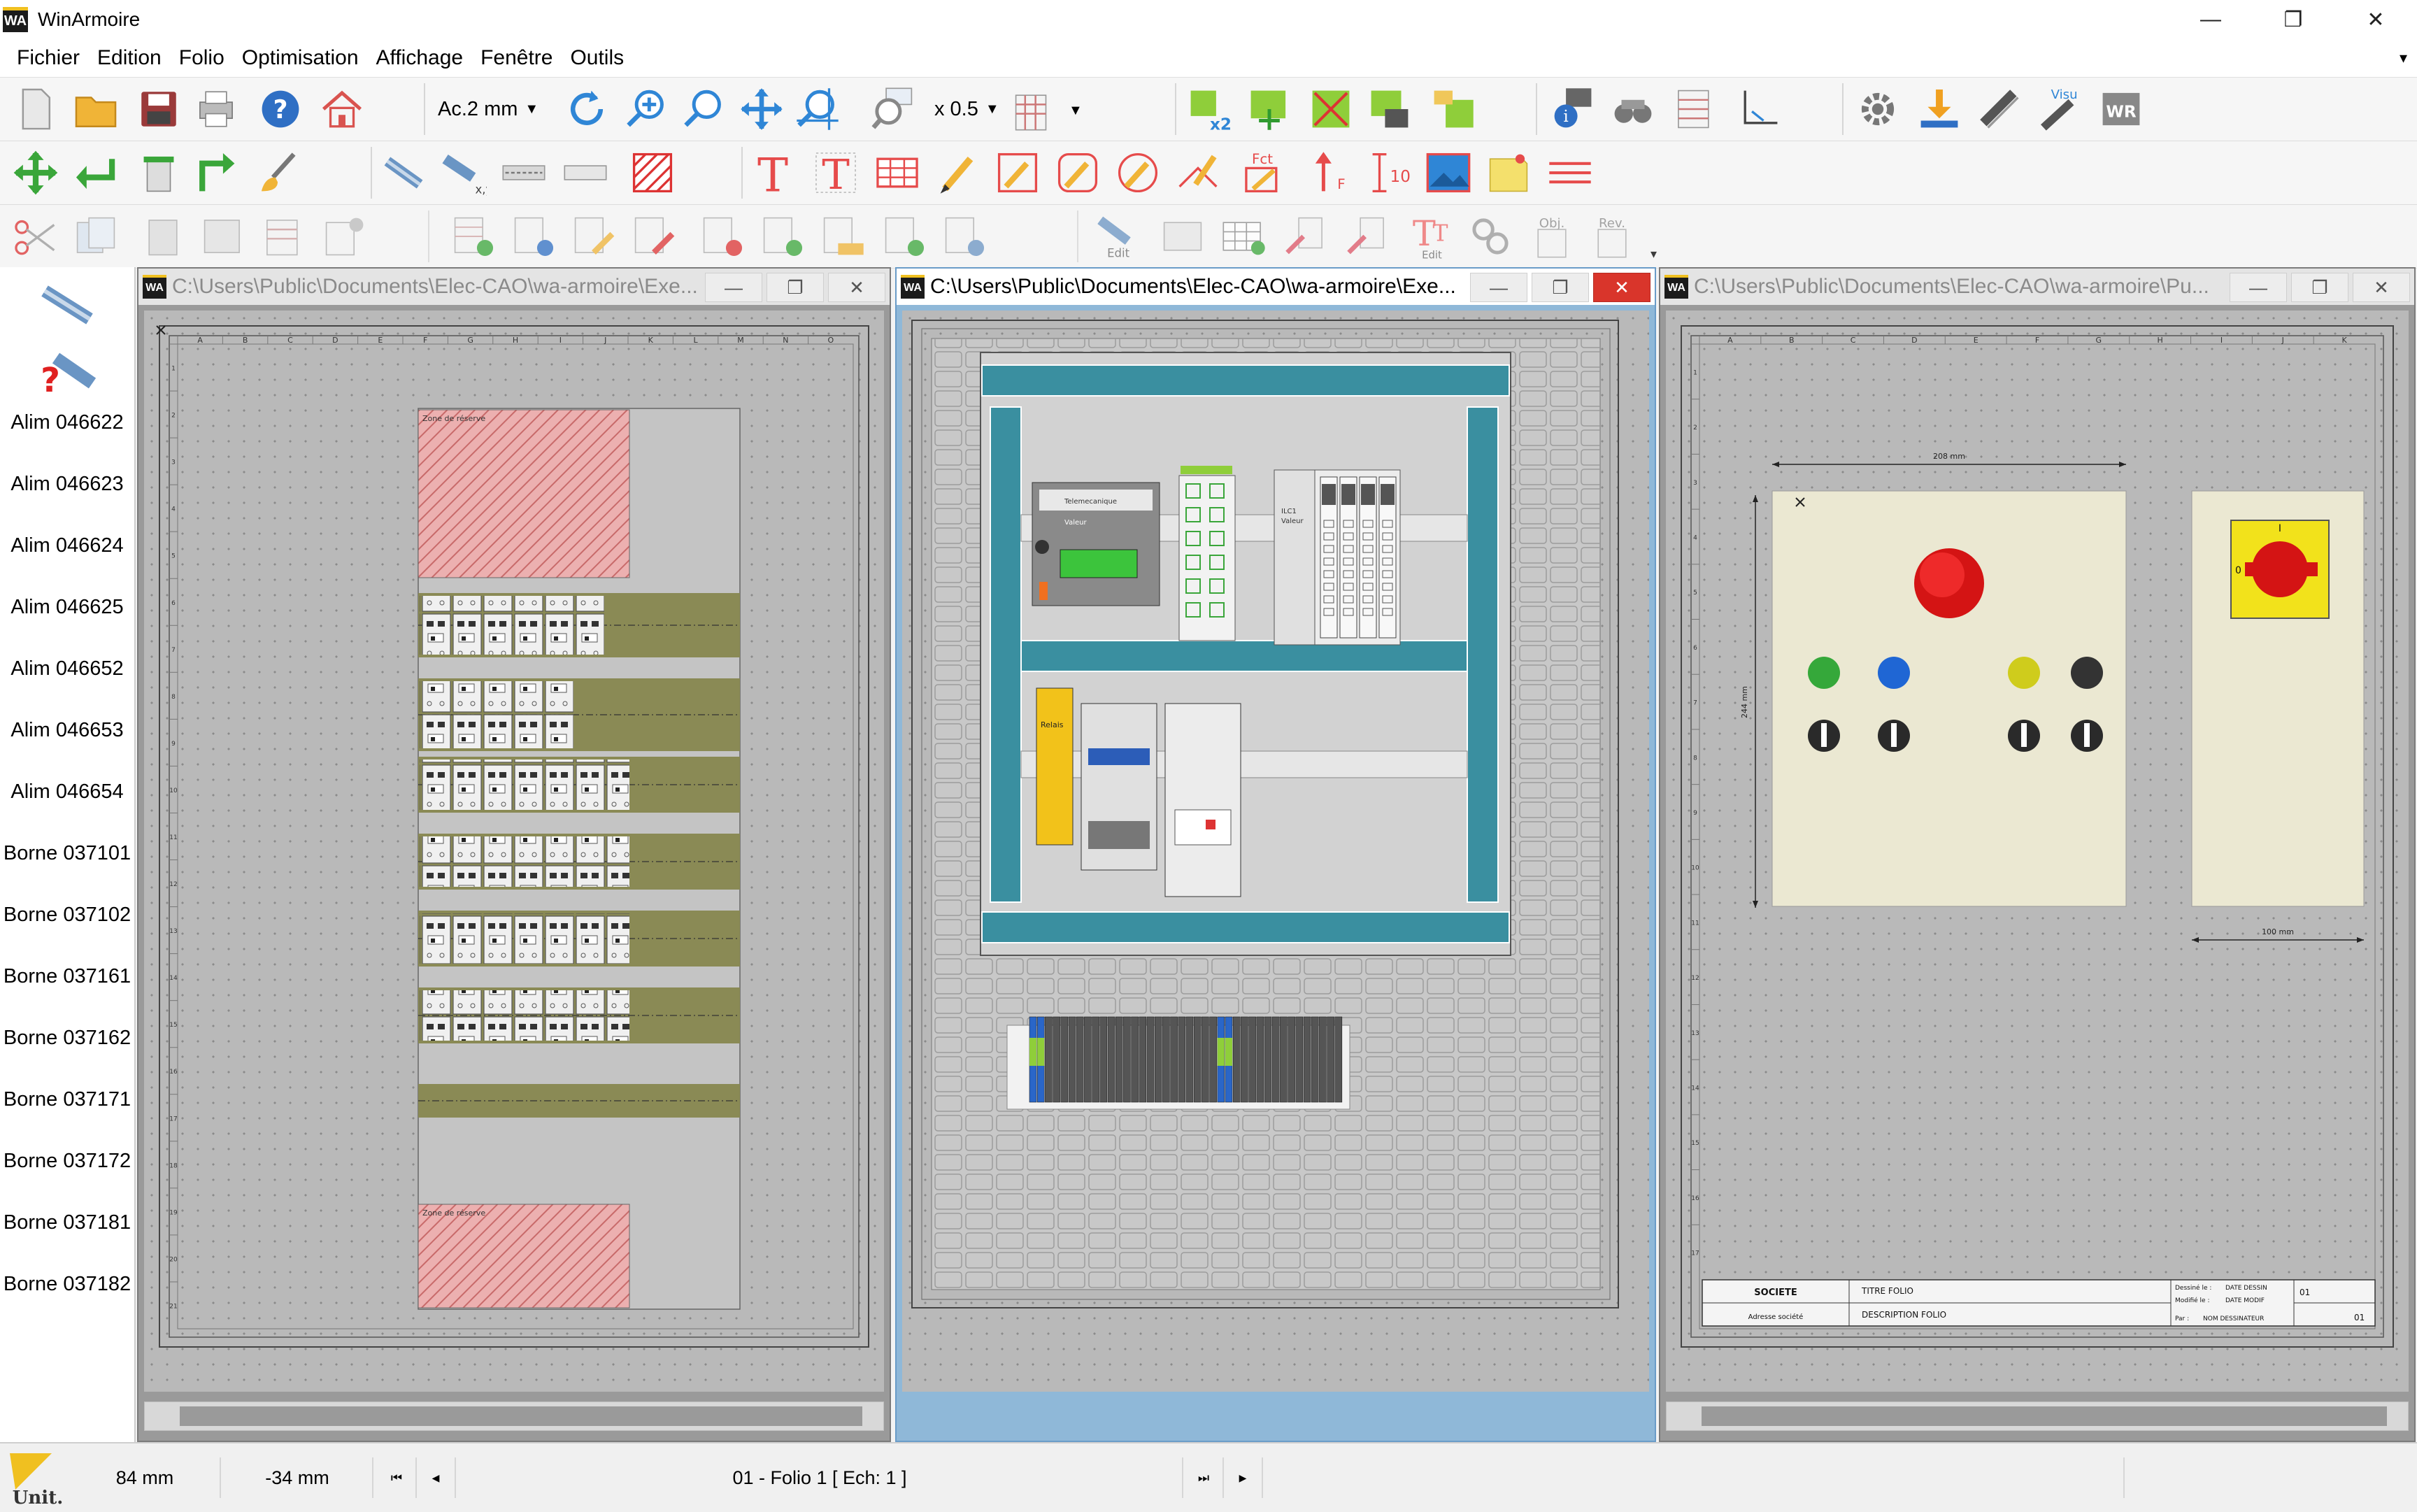 The width and height of the screenshot is (2417, 1512). Describe the element at coordinates (1939, 109) in the screenshot. I see `download-clib-button` at that location.